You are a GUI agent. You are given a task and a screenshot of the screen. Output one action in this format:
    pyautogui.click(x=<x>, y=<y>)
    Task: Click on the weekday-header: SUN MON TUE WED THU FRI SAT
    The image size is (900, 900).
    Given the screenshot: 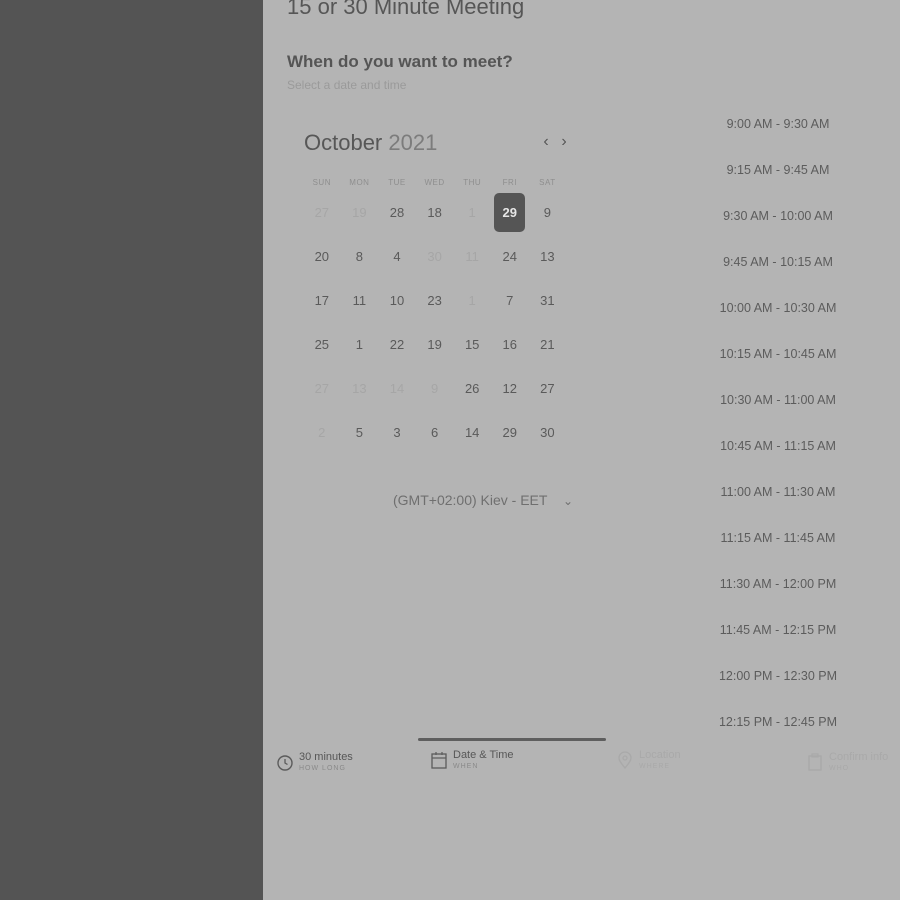 What is the action you would take?
    pyautogui.click(x=434, y=183)
    